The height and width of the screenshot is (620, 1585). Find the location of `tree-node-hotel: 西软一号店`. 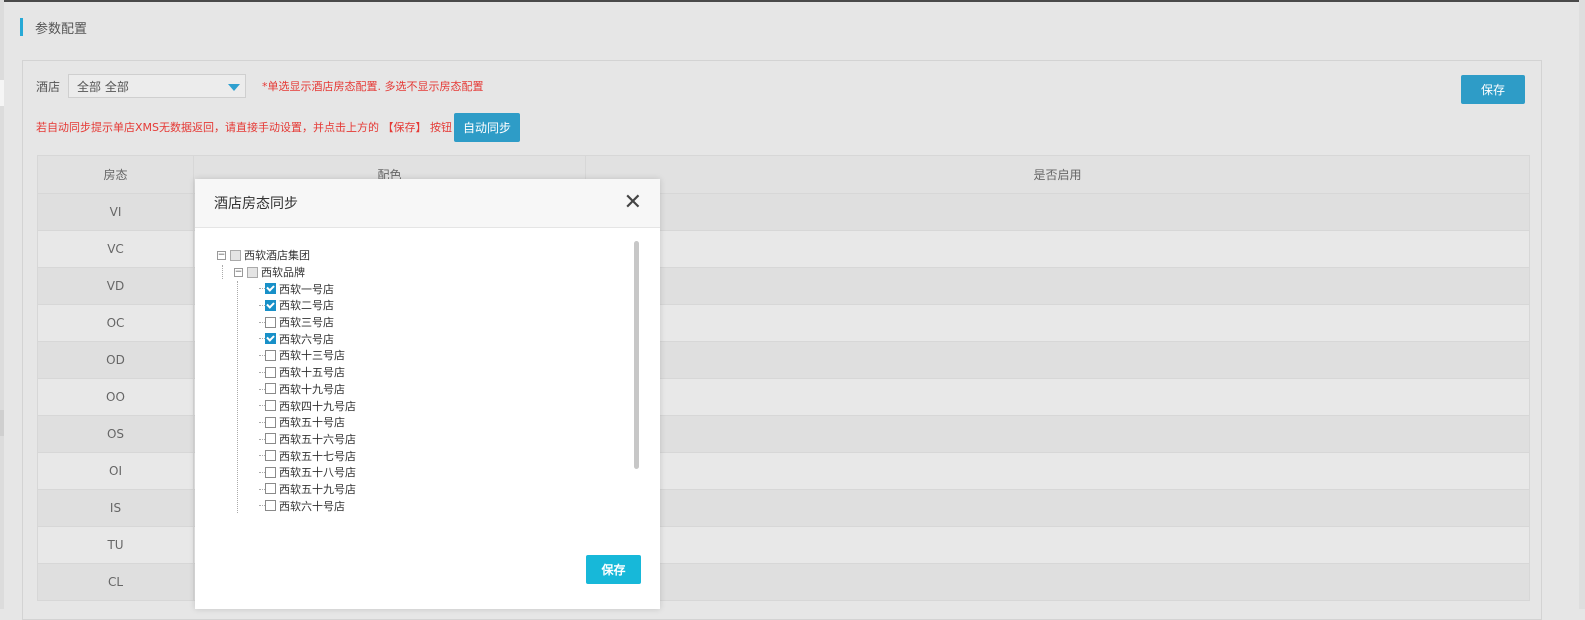

tree-node-hotel: 西软一号店 is located at coordinates (417, 288).